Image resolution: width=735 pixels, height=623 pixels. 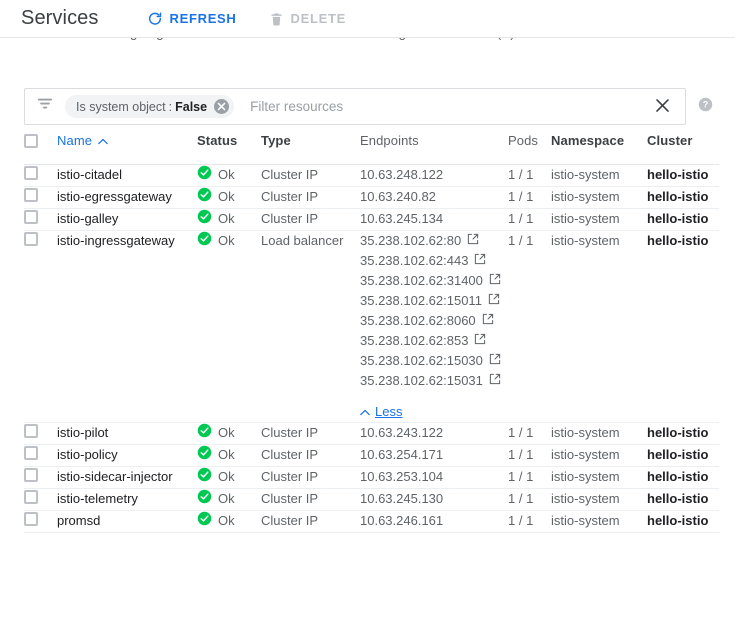 I want to click on sort-ascending-icon, so click(x=103, y=140).